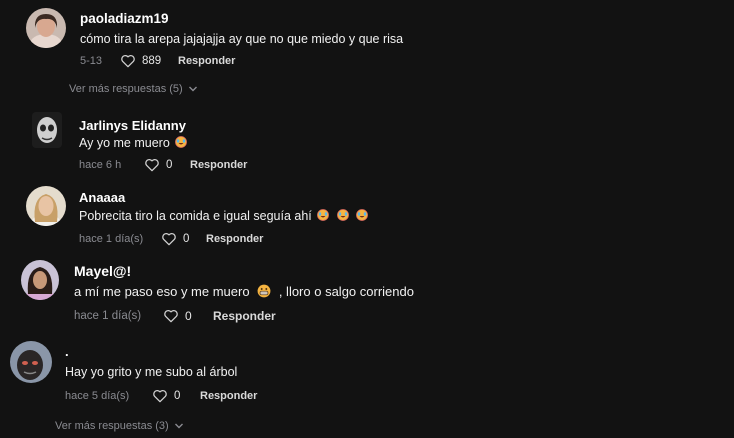  I want to click on comment-username: Mayel@!, so click(102, 271).